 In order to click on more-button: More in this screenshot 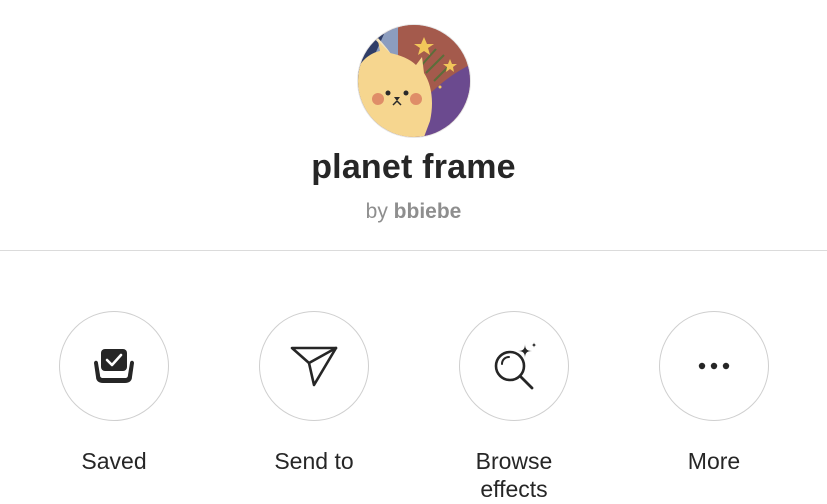, I will do `click(714, 393)`.